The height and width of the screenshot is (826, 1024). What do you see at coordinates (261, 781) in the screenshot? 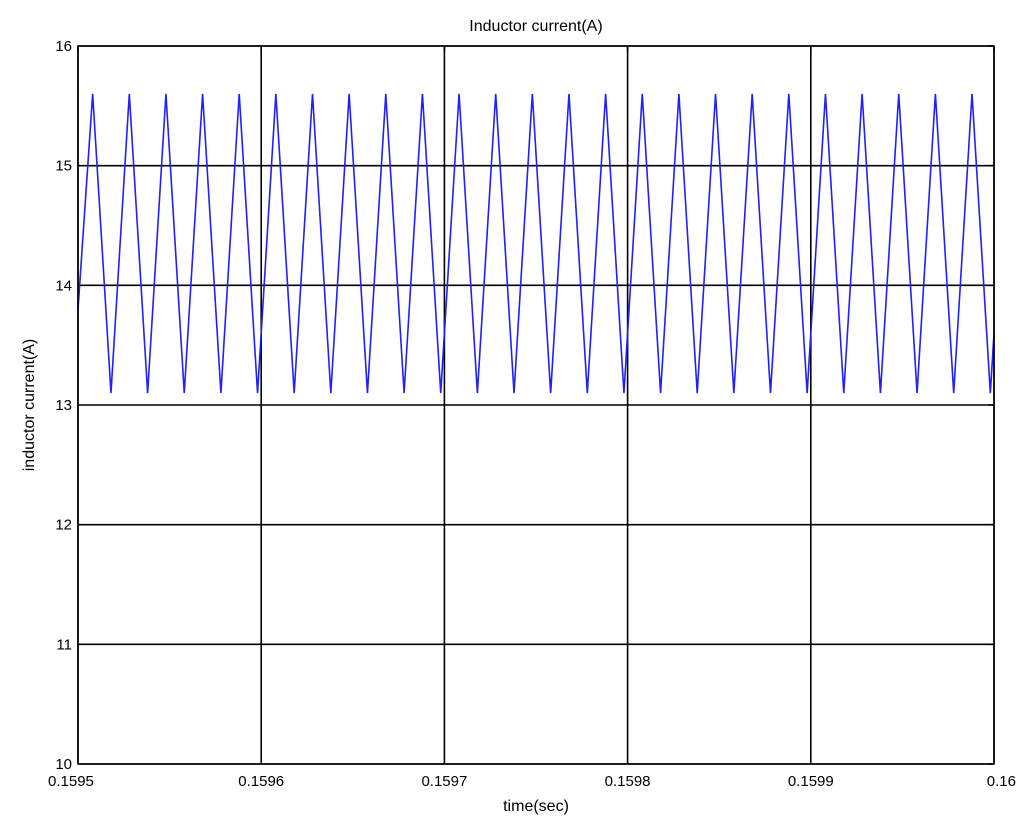
I see `x-tick-label: 0.1596` at bounding box center [261, 781].